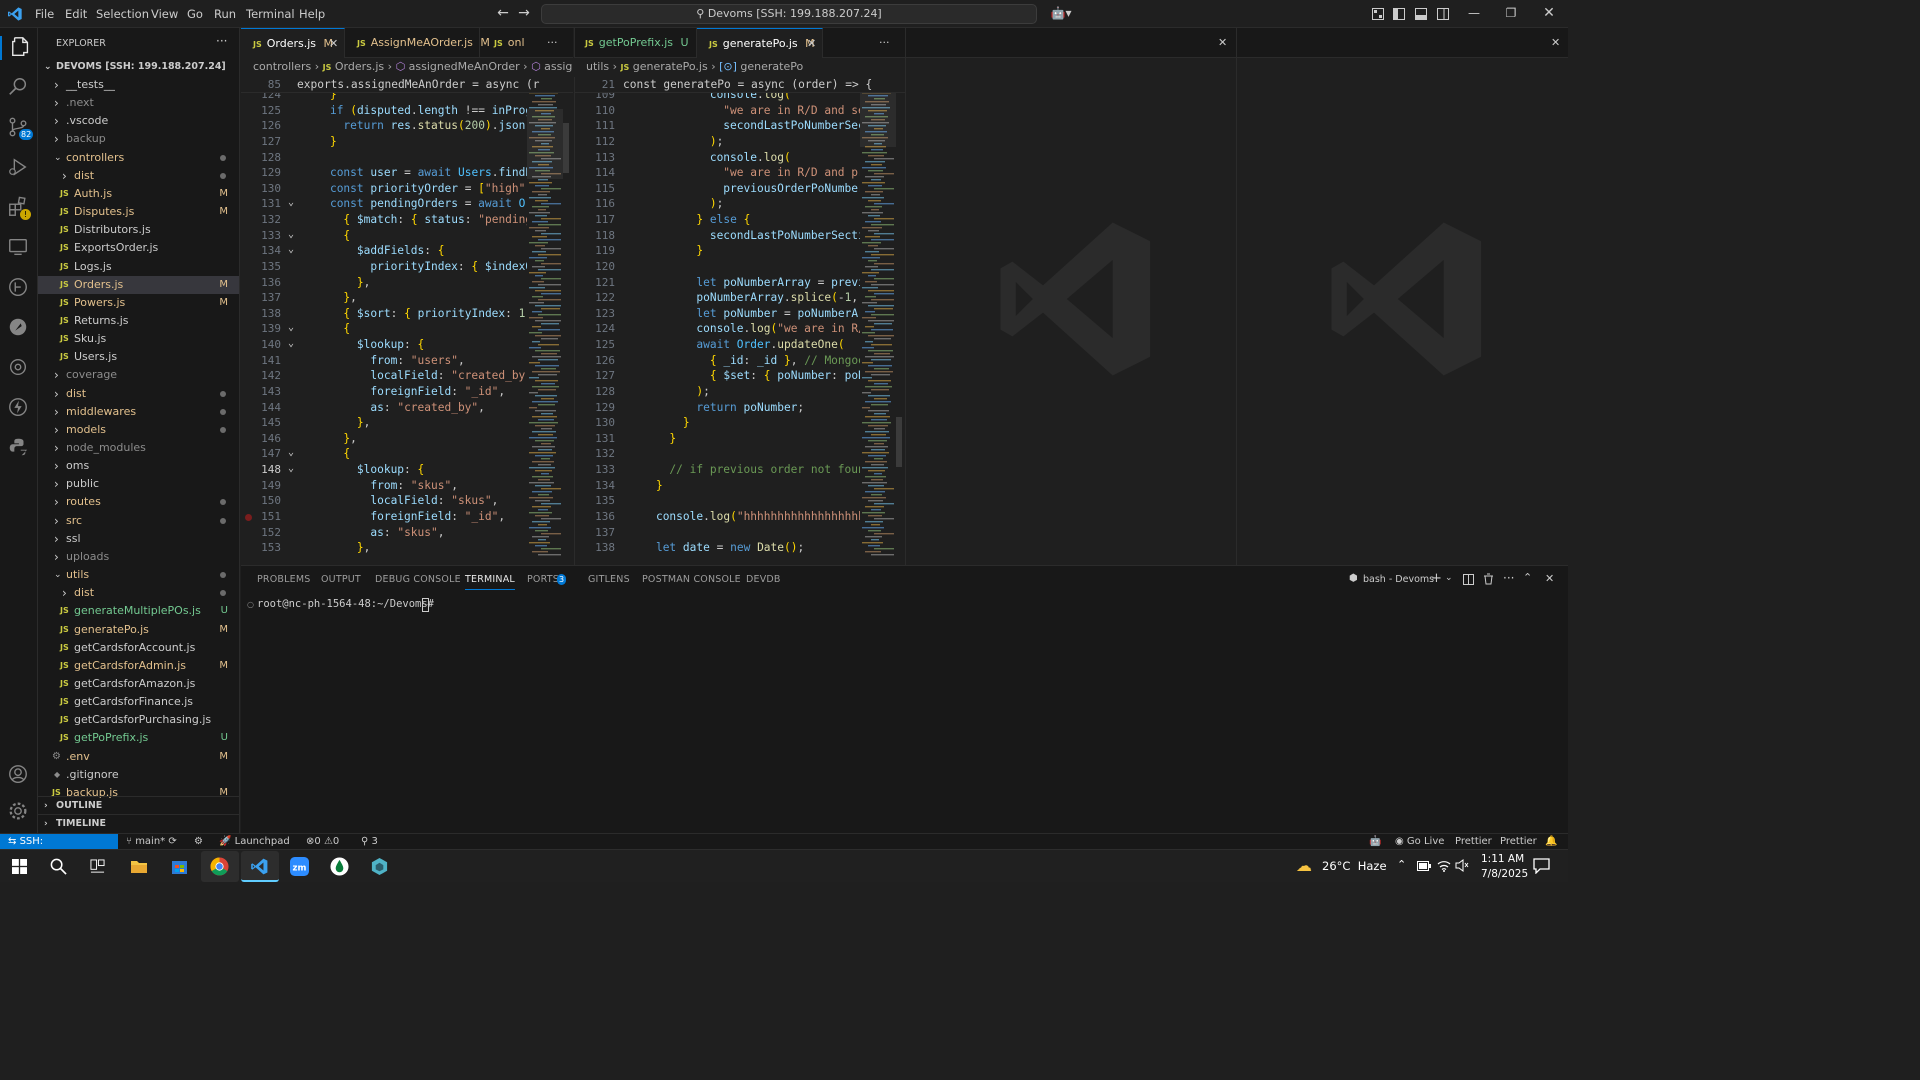 The width and height of the screenshot is (1920, 1080). I want to click on notification-center-icon, so click(1541, 866).